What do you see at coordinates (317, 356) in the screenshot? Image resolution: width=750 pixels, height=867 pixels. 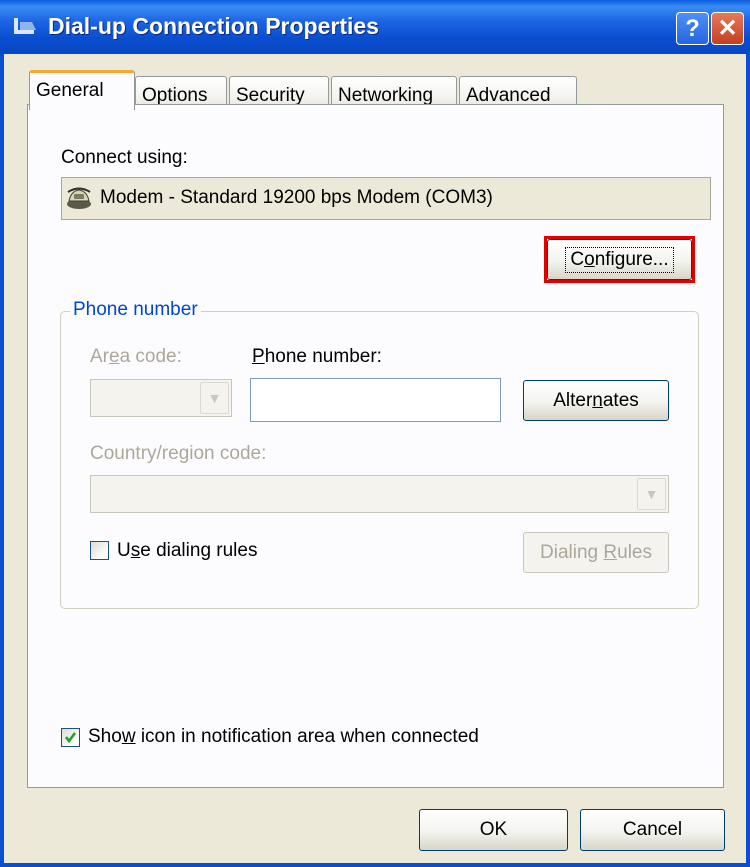 I see `phone-number-label: Phone number:` at bounding box center [317, 356].